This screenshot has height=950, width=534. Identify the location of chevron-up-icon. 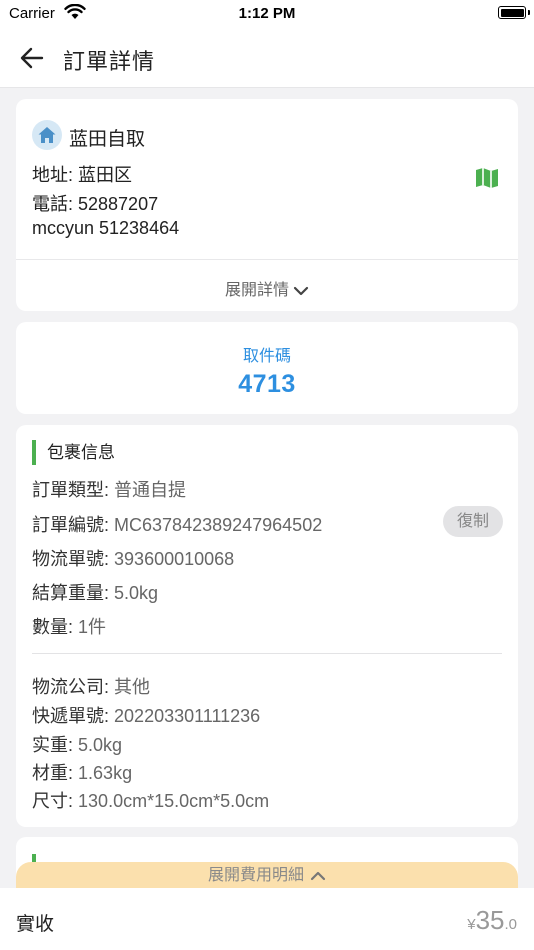
(315, 875).